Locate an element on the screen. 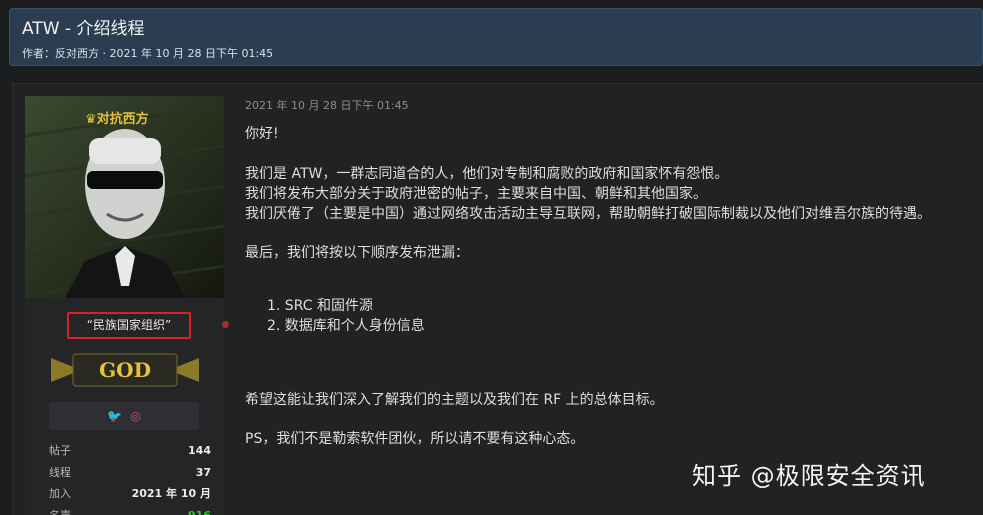 This screenshot has height=515, width=983. post-paragraph-line: 我们是 ATW，一群志同道合的人，他们对专制和腐败的政府和国家怀有怨恨。 is located at coordinates (487, 174).